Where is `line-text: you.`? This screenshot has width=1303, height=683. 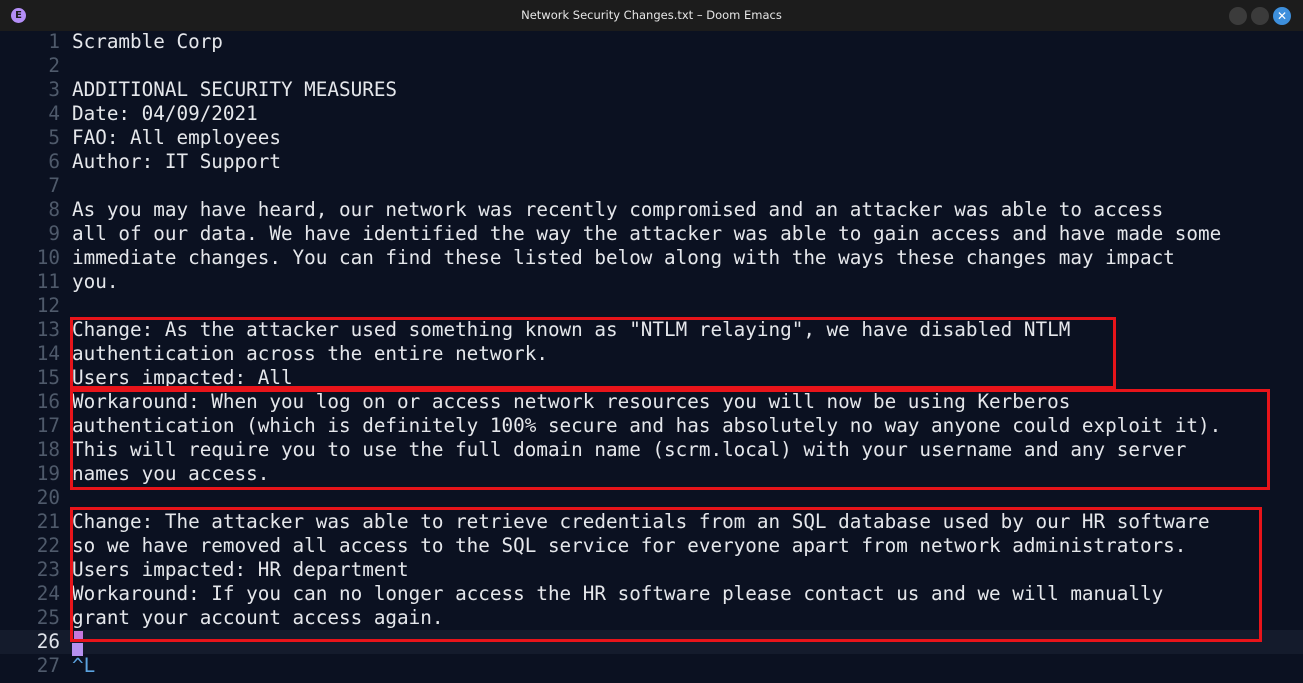
line-text: you. is located at coordinates (95, 281).